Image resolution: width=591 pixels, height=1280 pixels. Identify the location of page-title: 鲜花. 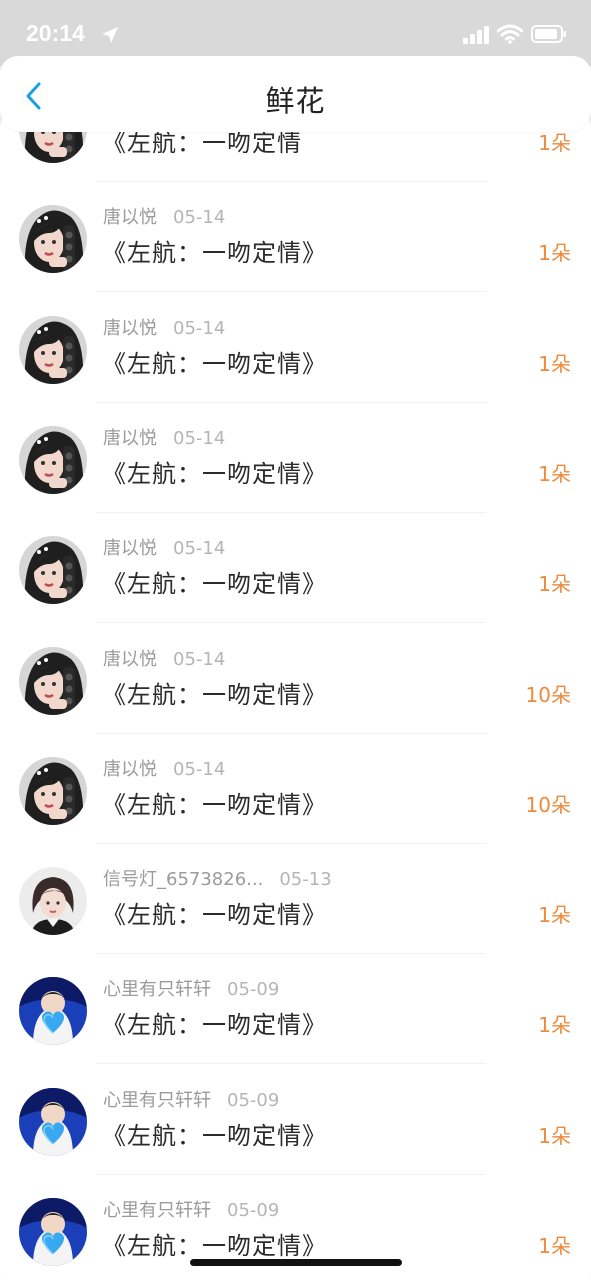
(295, 101).